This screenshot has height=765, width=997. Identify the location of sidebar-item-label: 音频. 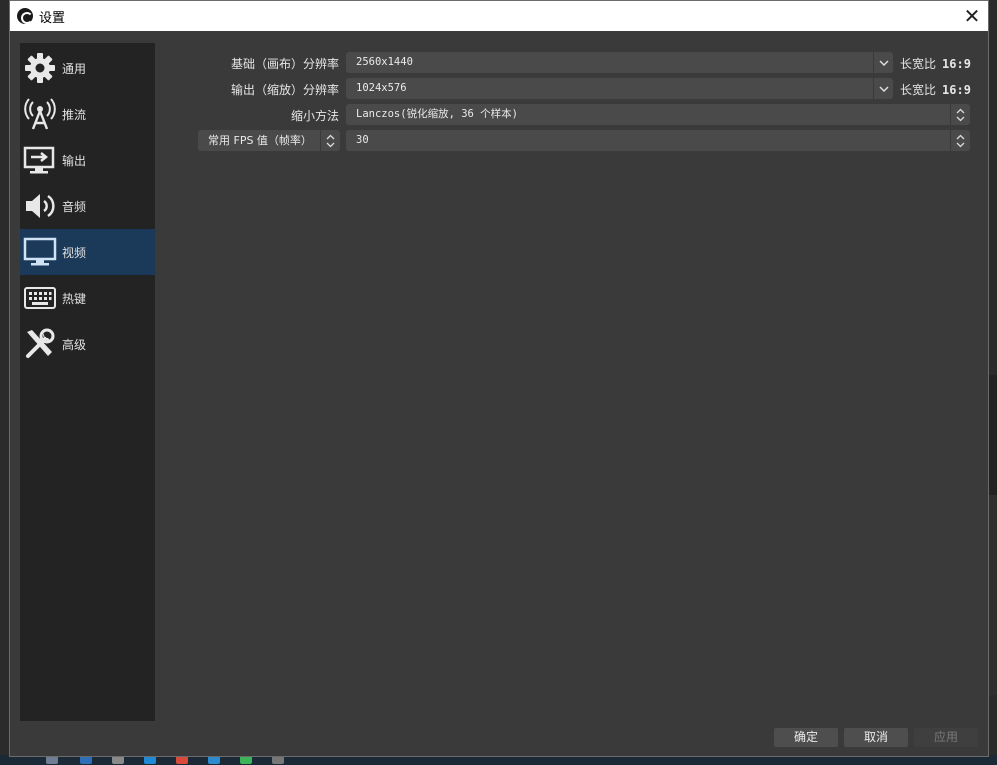
(74, 206).